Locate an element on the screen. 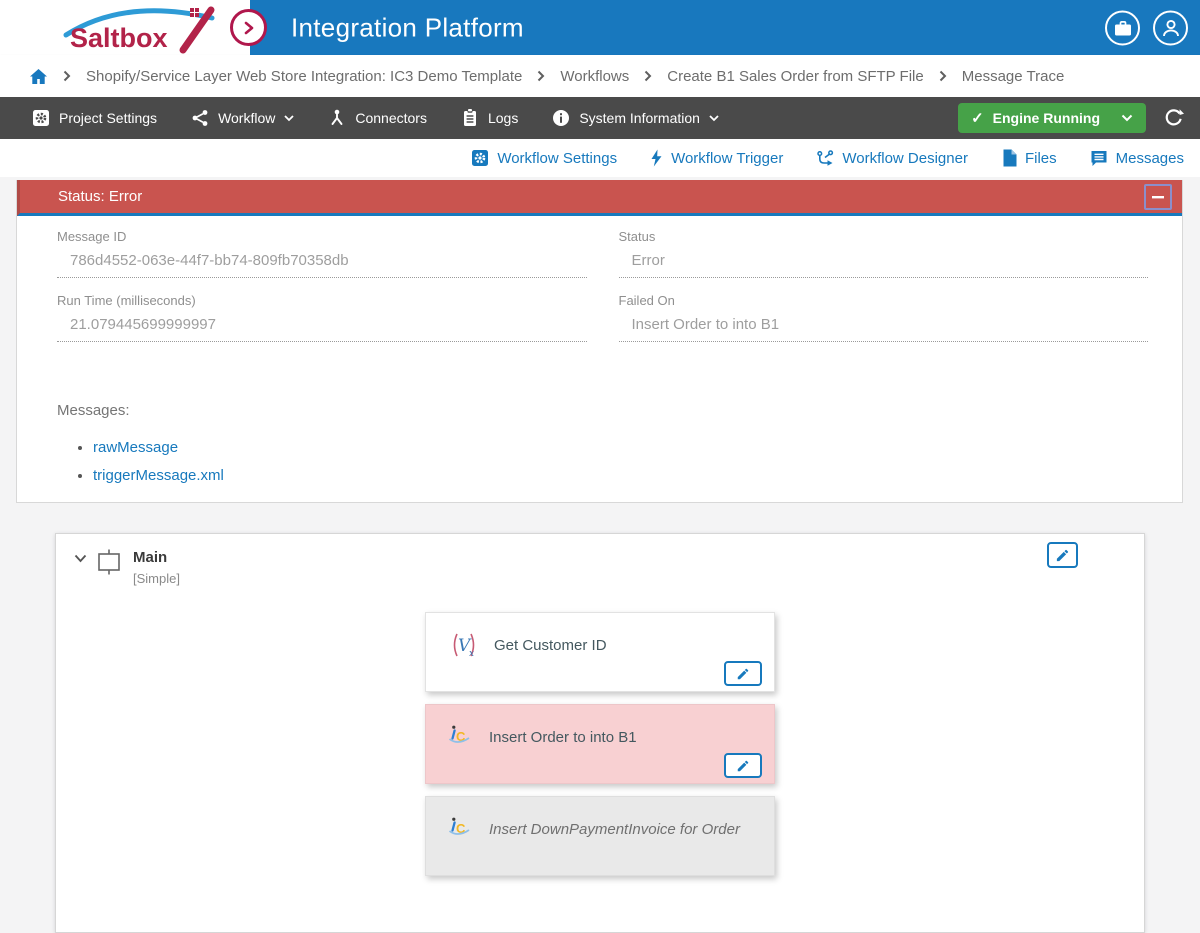  breadcrumb-message-trace: Message Trace is located at coordinates (1013, 76).